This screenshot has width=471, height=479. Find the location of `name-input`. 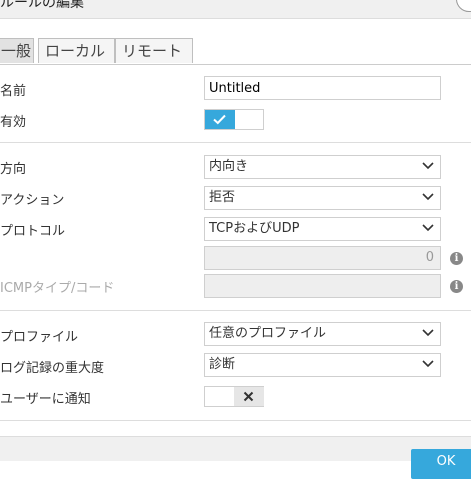

name-input is located at coordinates (322, 88).